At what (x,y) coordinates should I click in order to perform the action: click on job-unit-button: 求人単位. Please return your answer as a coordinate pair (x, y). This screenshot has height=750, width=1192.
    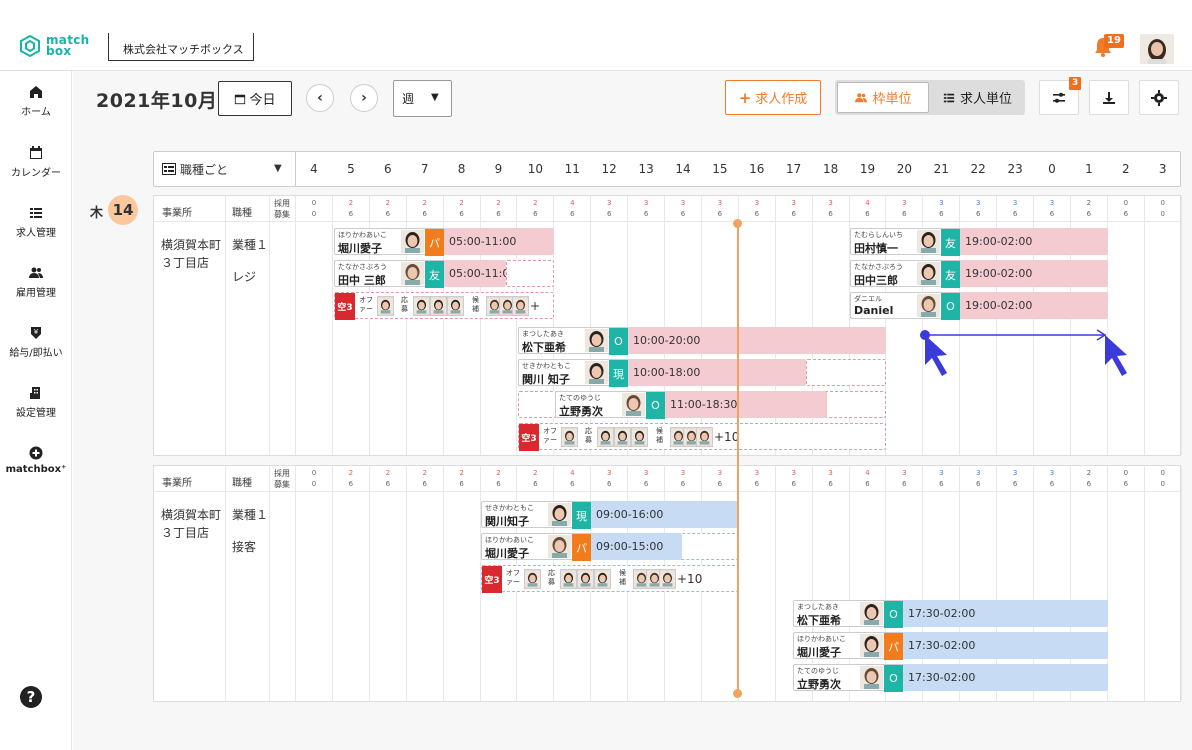
    Looking at the image, I should click on (977, 97).